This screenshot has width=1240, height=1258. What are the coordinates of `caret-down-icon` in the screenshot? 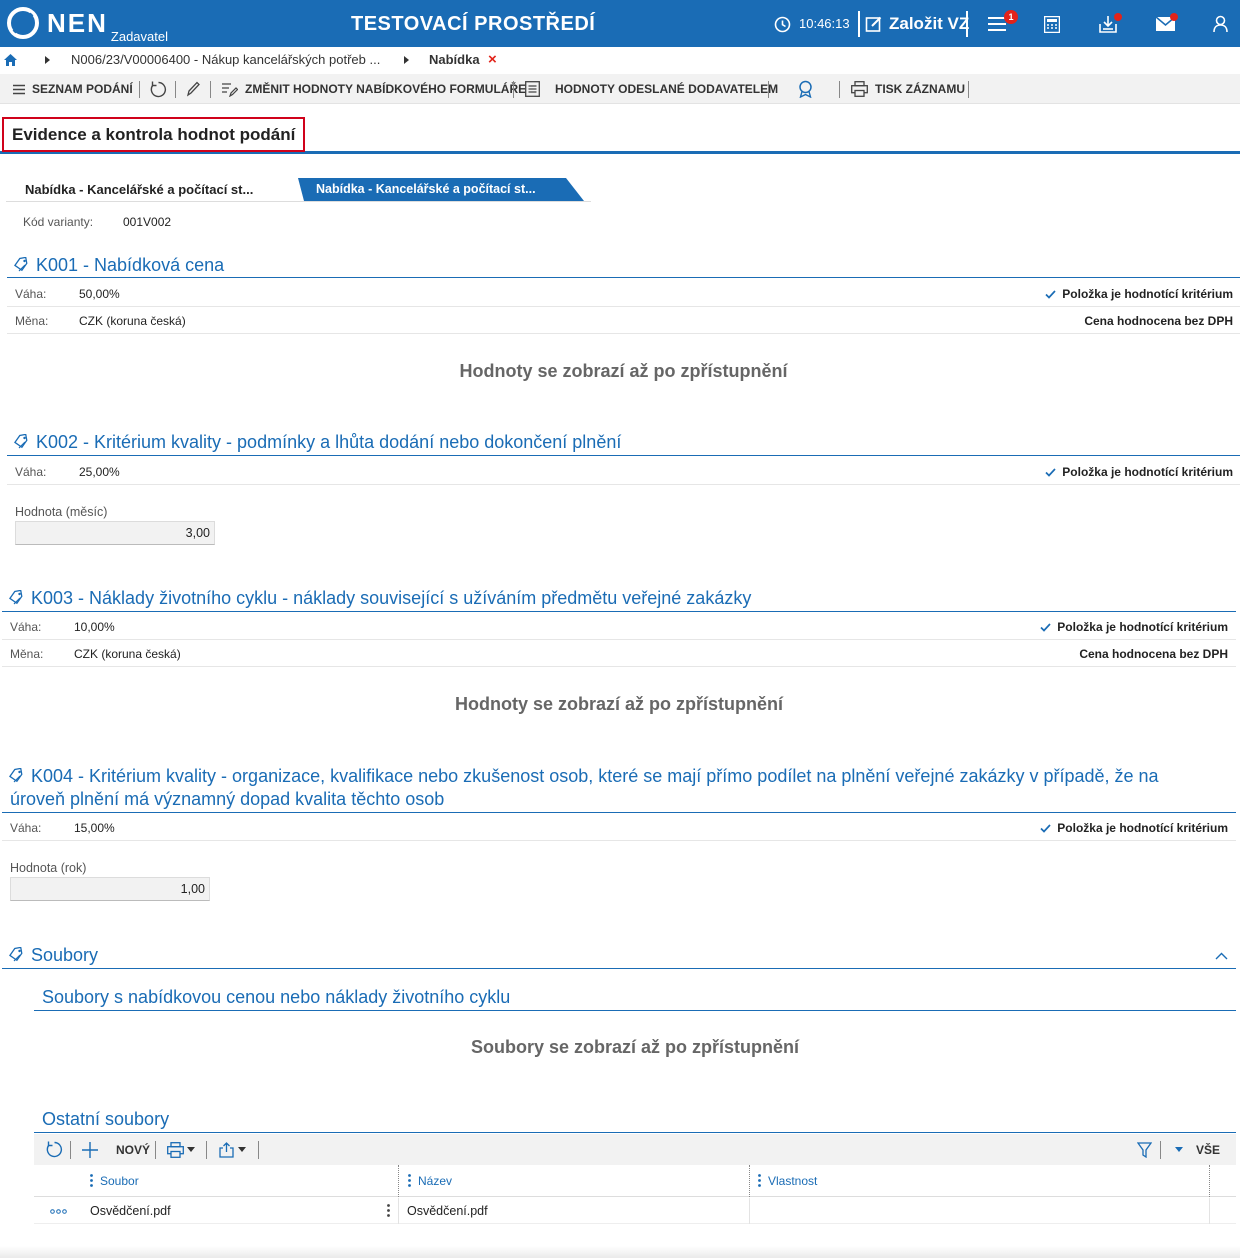 It's located at (242, 1149).